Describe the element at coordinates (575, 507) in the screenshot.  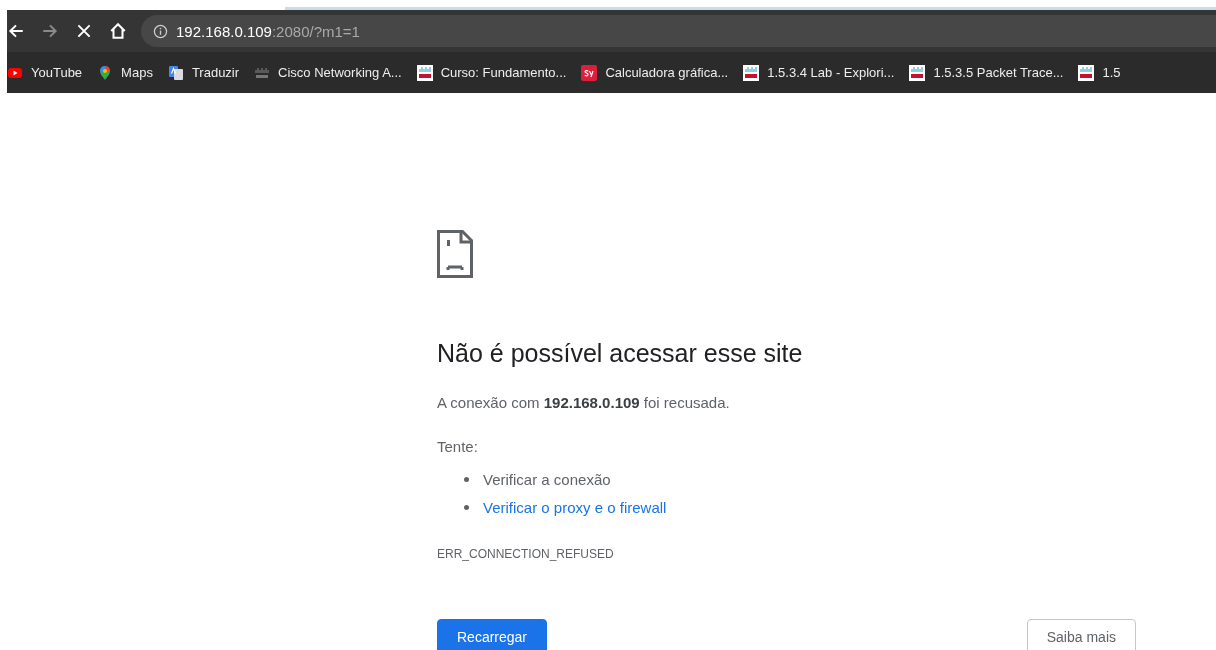
I see `suggestion-link: Verificar o proxy e o firewall` at that location.